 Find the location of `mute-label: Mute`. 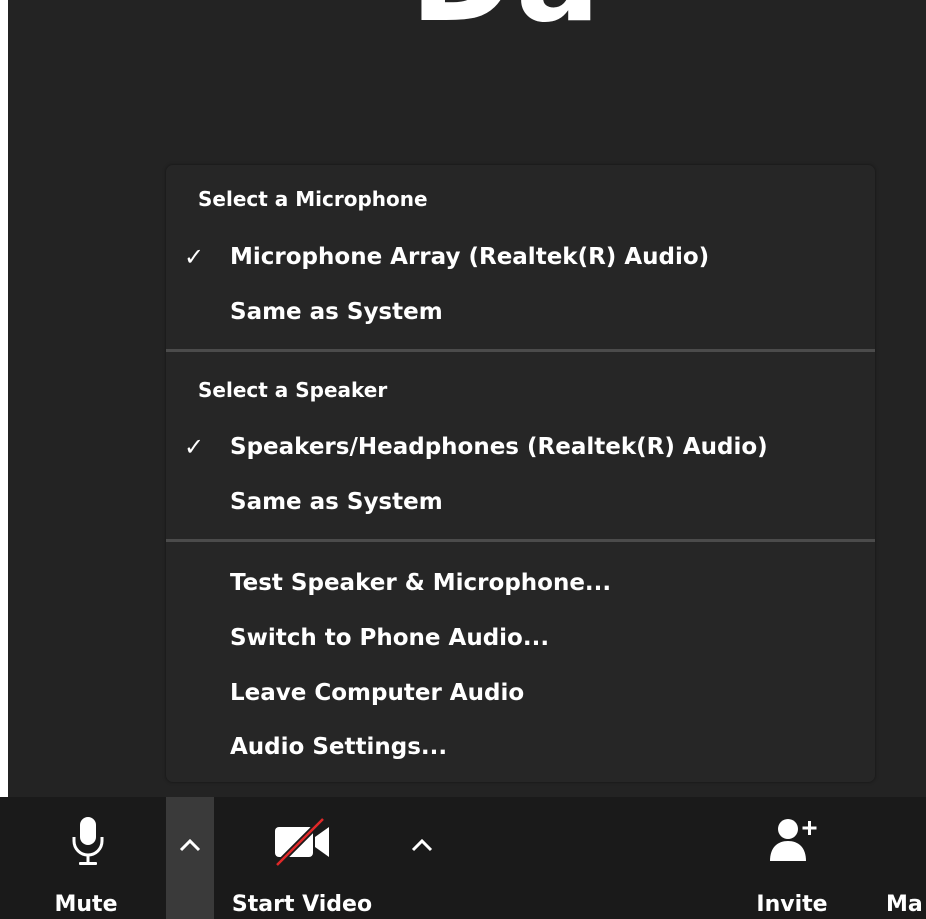

mute-label: Mute is located at coordinates (86, 904).